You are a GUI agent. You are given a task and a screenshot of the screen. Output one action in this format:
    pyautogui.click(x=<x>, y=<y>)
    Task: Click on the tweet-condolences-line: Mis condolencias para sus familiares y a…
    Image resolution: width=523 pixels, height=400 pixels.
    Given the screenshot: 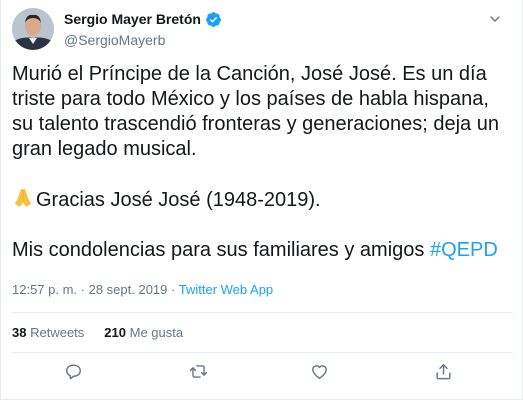 What is the action you would take?
    pyautogui.click(x=262, y=250)
    